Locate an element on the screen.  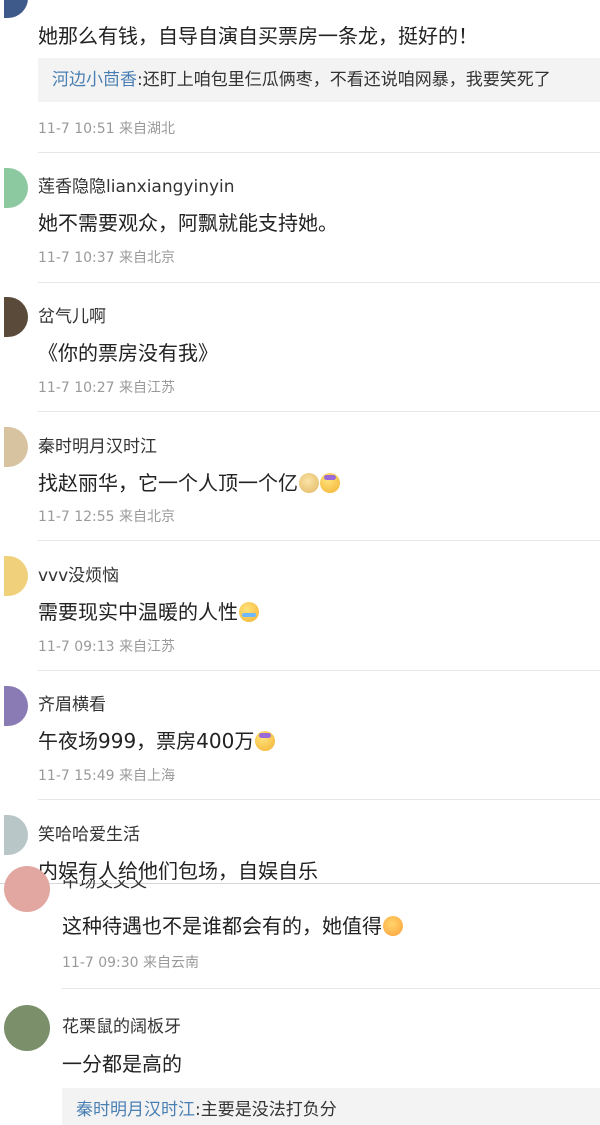
reply-preview: 河边小茴香:还盯上咱包里仨瓜俩枣，不看还说咱网暴，我要笑死了 is located at coordinates (319, 80).